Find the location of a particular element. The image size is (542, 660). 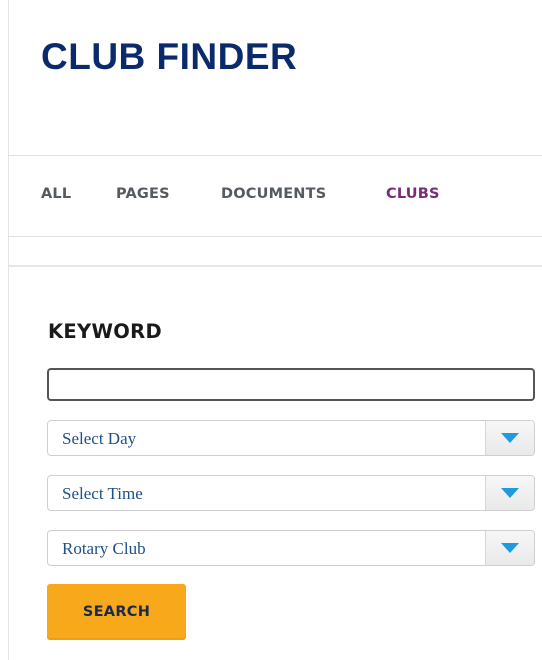

day-select: Select Day is located at coordinates (291, 438).